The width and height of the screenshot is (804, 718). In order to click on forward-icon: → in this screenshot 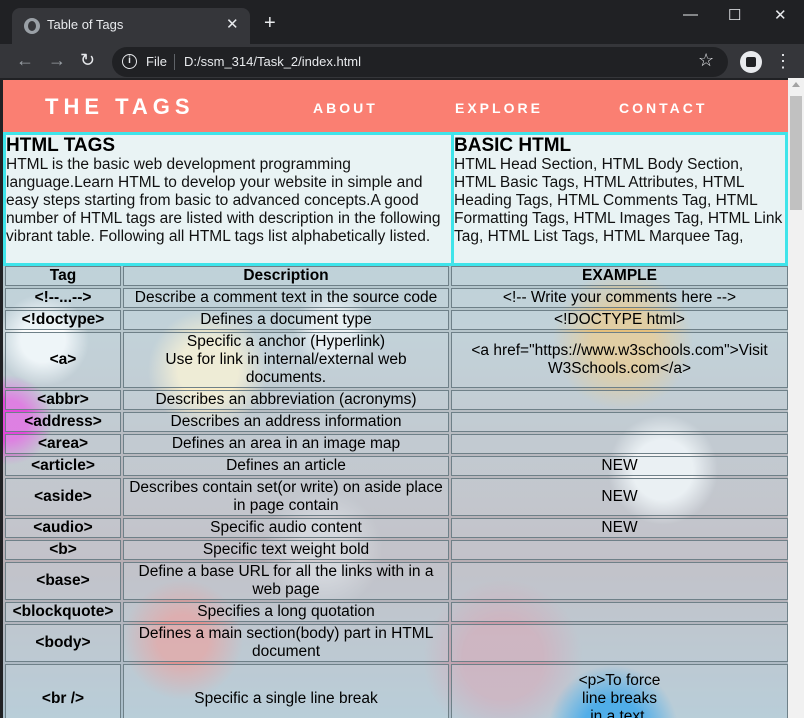, I will do `click(57, 60)`.